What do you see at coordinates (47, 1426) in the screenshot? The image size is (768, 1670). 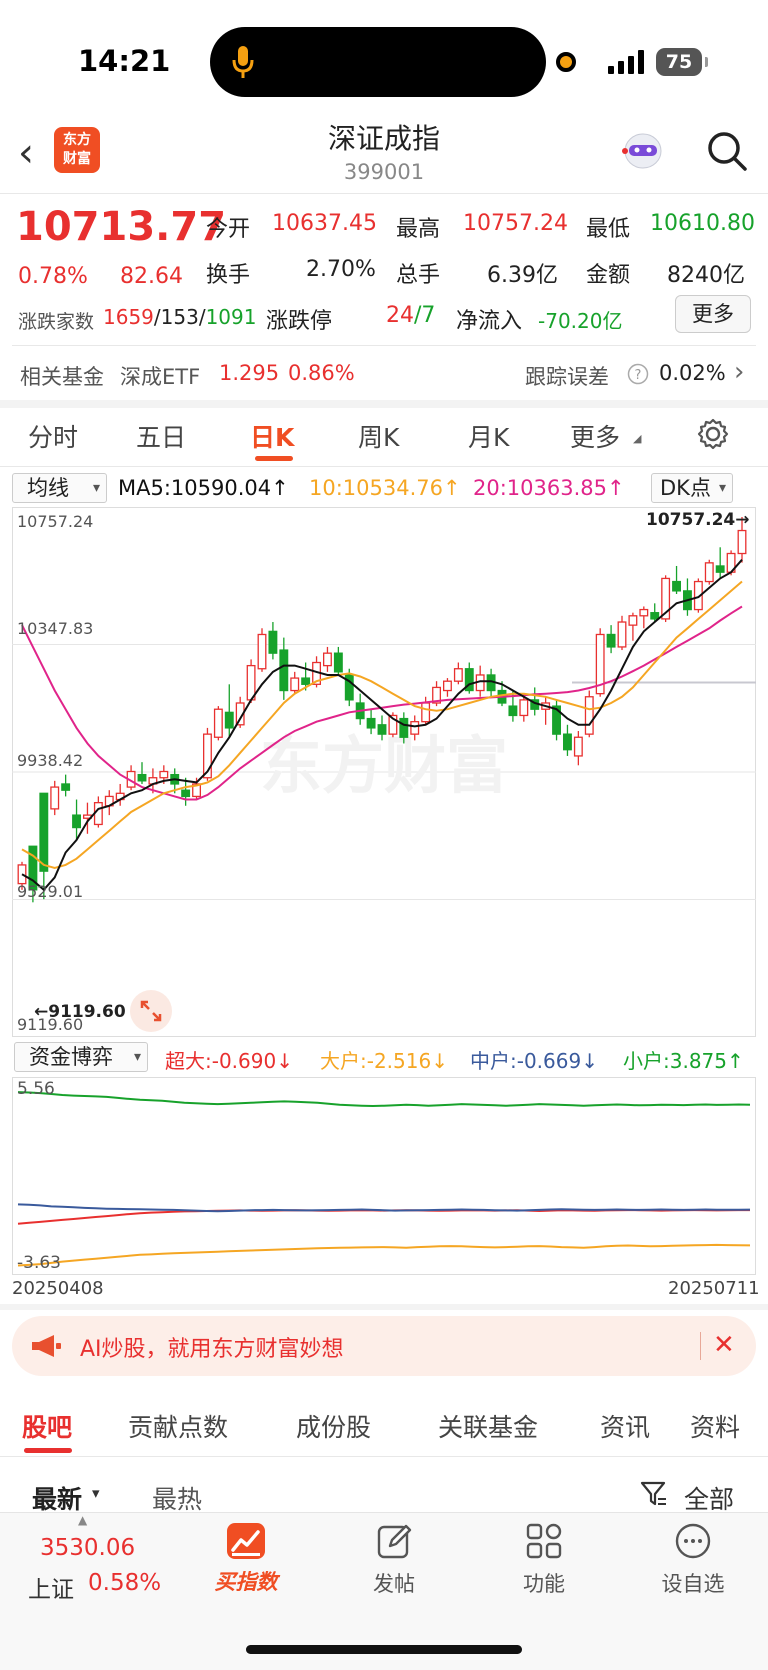 I see `tab-guba: 股吧` at bounding box center [47, 1426].